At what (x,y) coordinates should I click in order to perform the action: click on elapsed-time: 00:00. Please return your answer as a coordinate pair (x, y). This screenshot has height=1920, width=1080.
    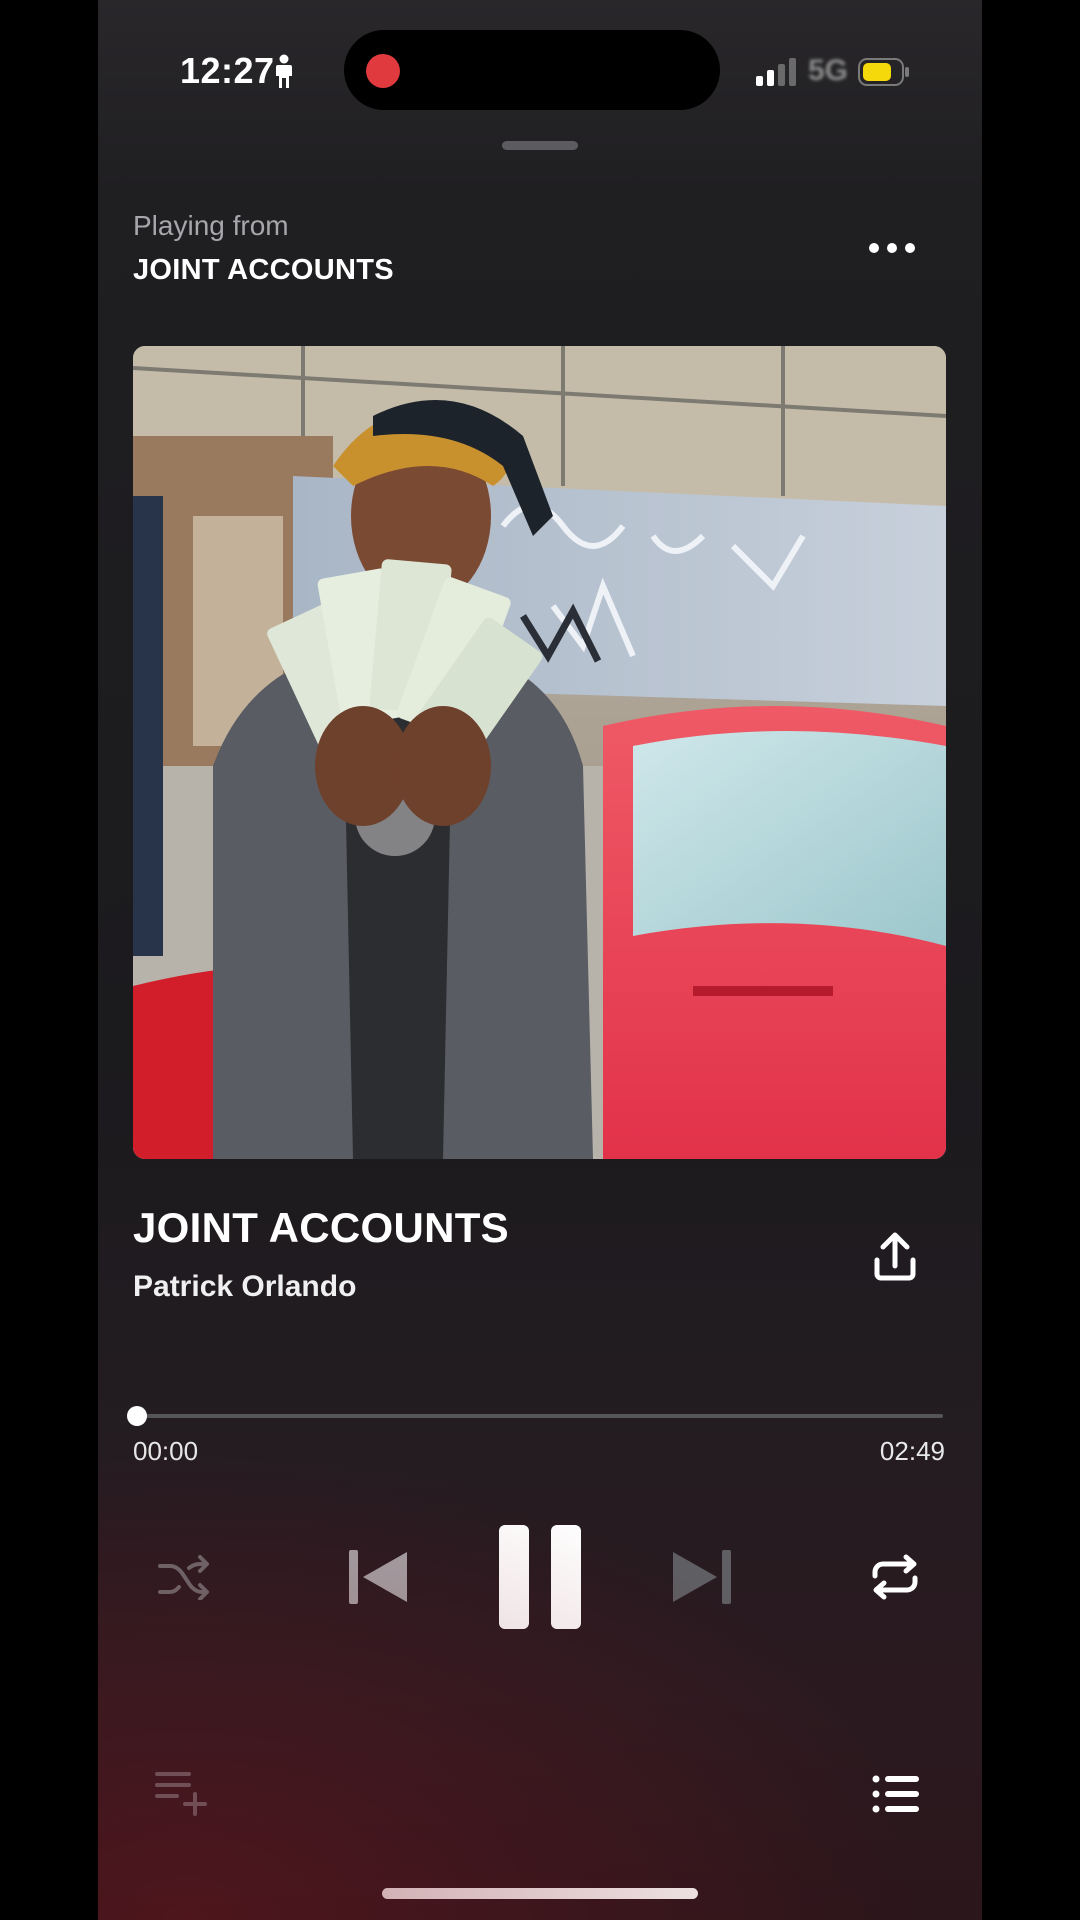
    Looking at the image, I should click on (166, 1451).